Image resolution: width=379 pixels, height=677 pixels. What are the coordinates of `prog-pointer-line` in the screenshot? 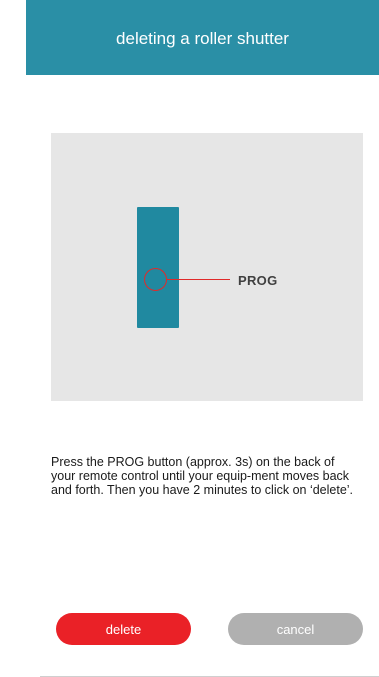 It's located at (198, 280).